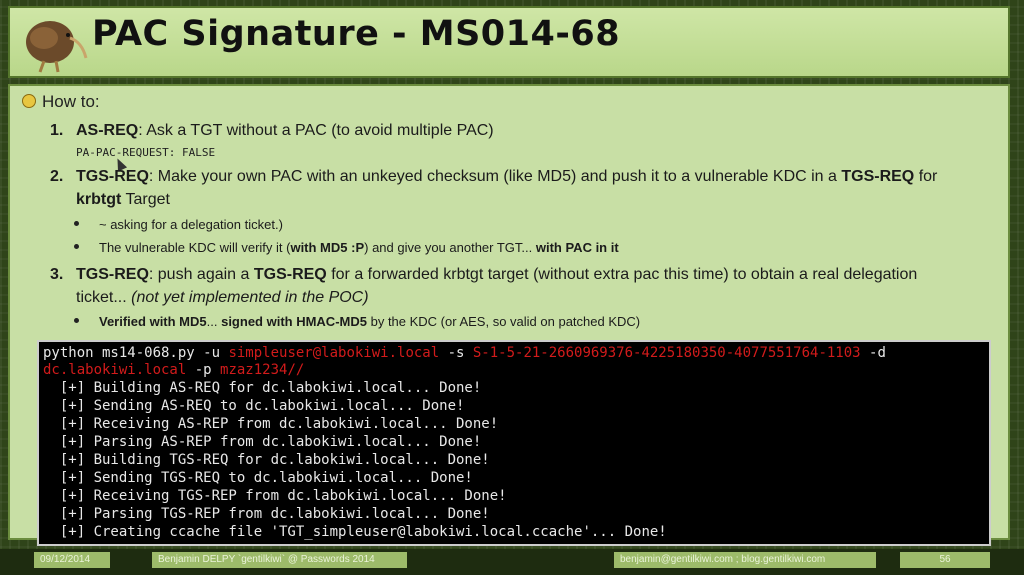  What do you see at coordinates (153, 321) in the screenshot?
I see `bullet-bold: Verified with MD5` at bounding box center [153, 321].